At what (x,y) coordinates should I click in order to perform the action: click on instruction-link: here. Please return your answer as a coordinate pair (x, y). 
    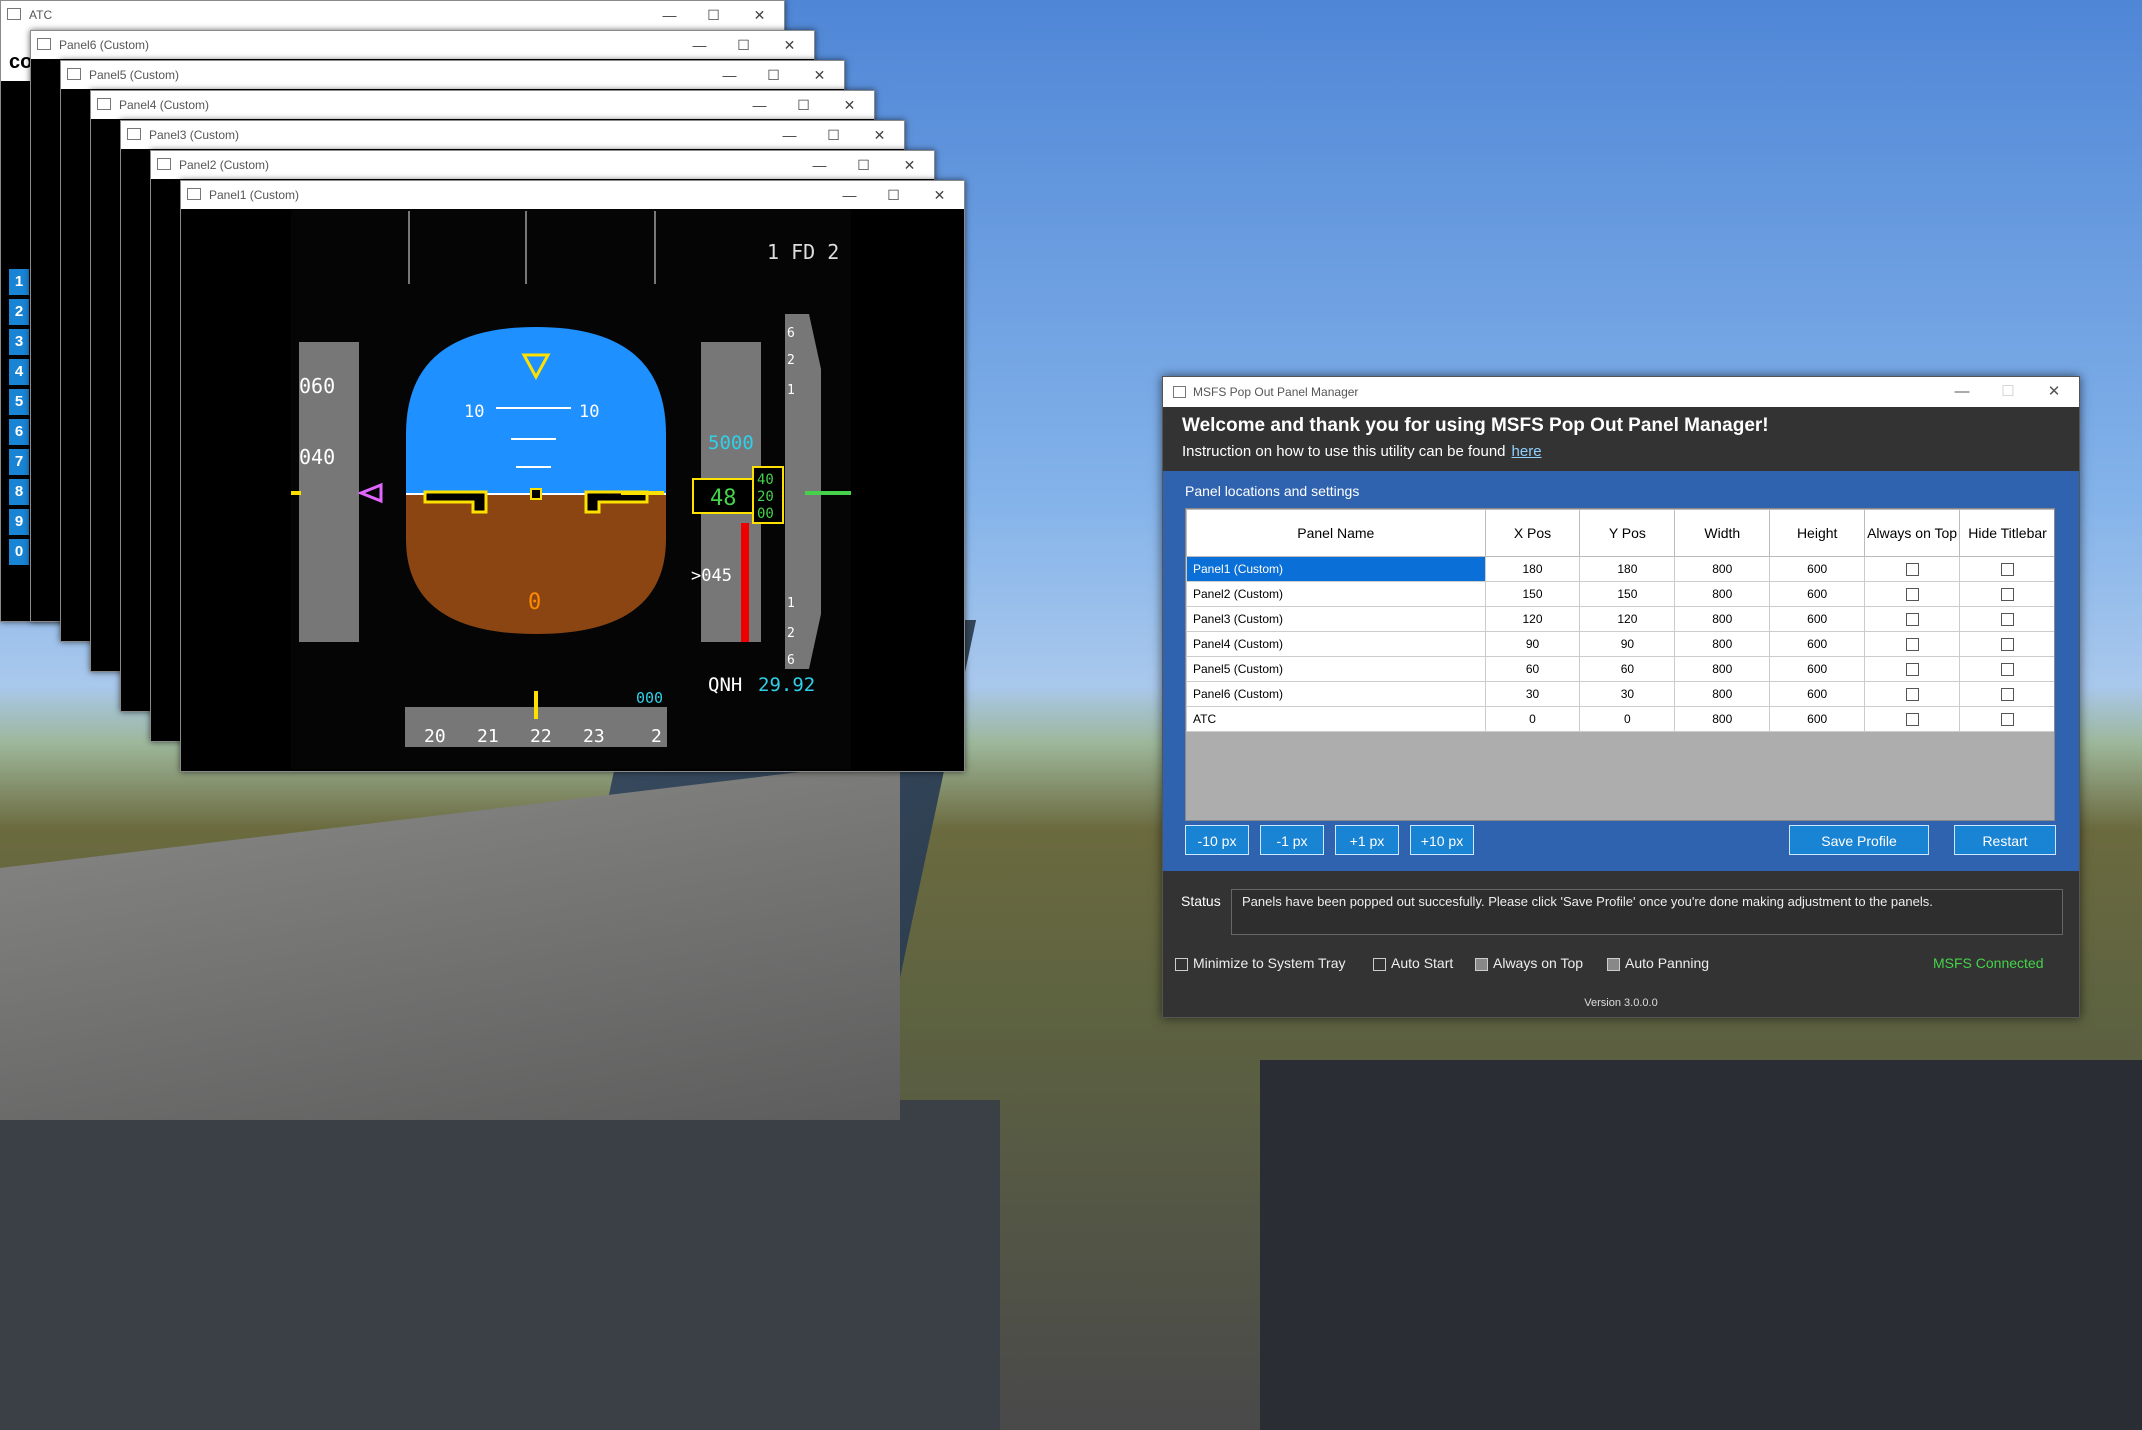
    Looking at the image, I should click on (1527, 451).